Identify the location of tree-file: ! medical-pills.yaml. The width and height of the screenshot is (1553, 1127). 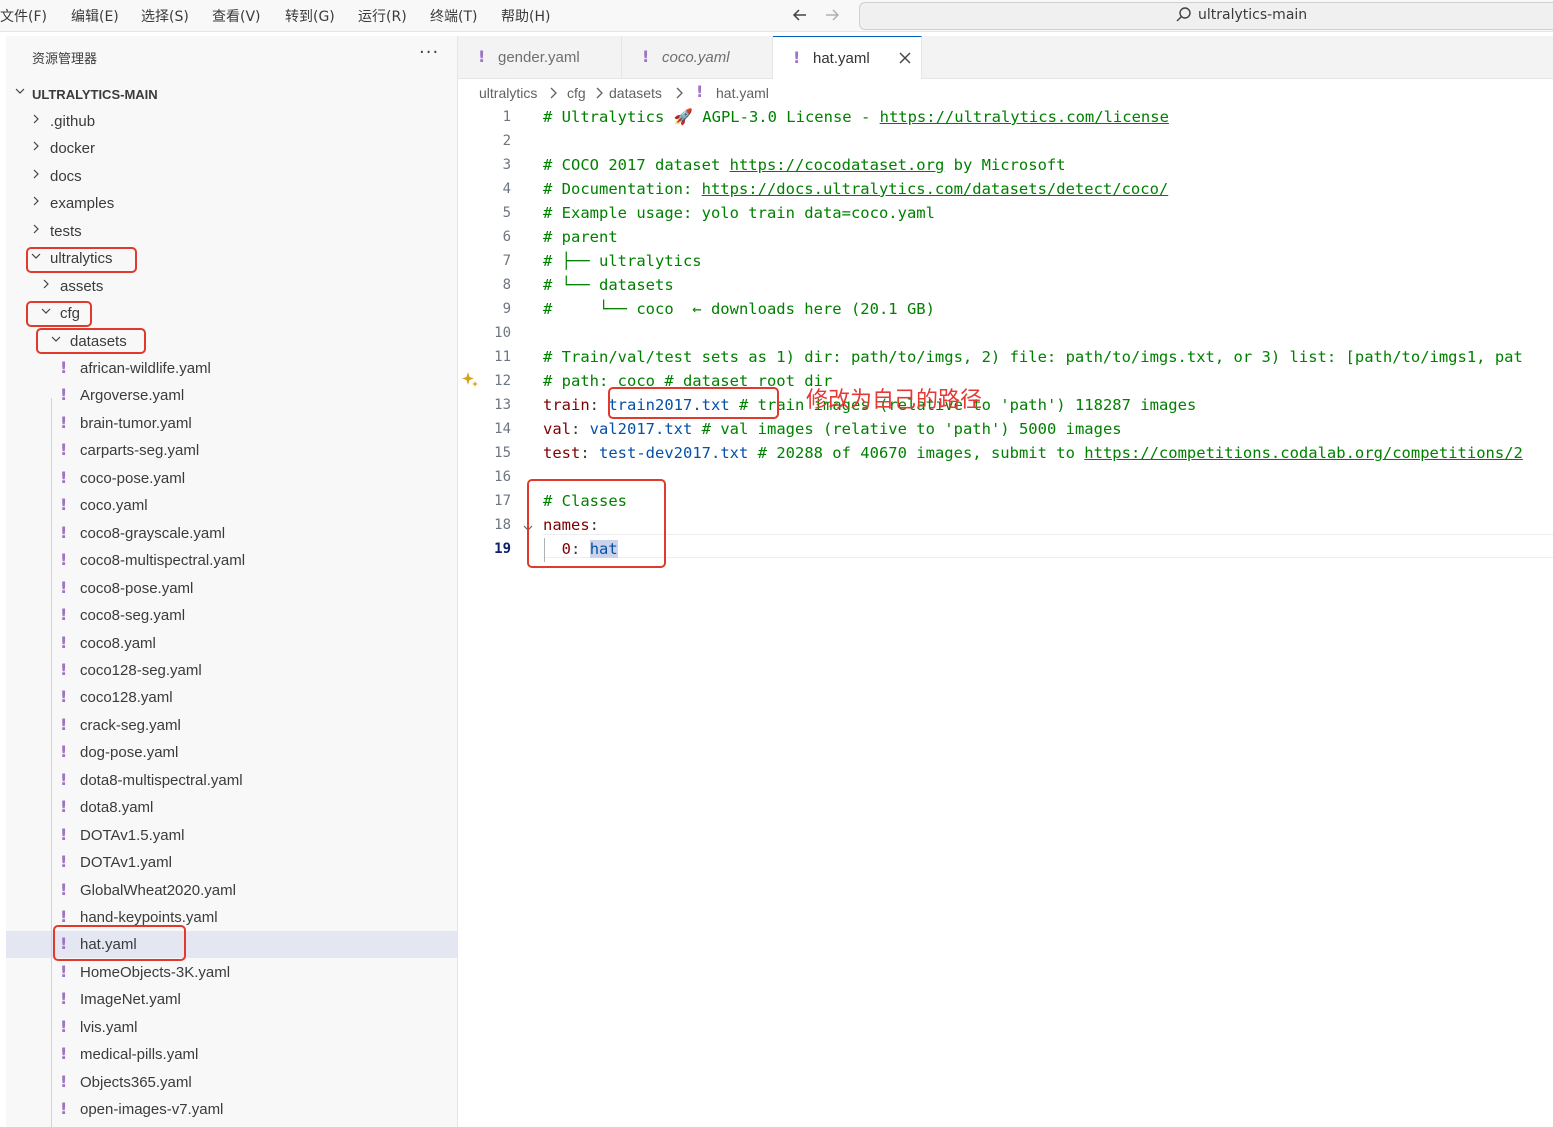
(231, 1054).